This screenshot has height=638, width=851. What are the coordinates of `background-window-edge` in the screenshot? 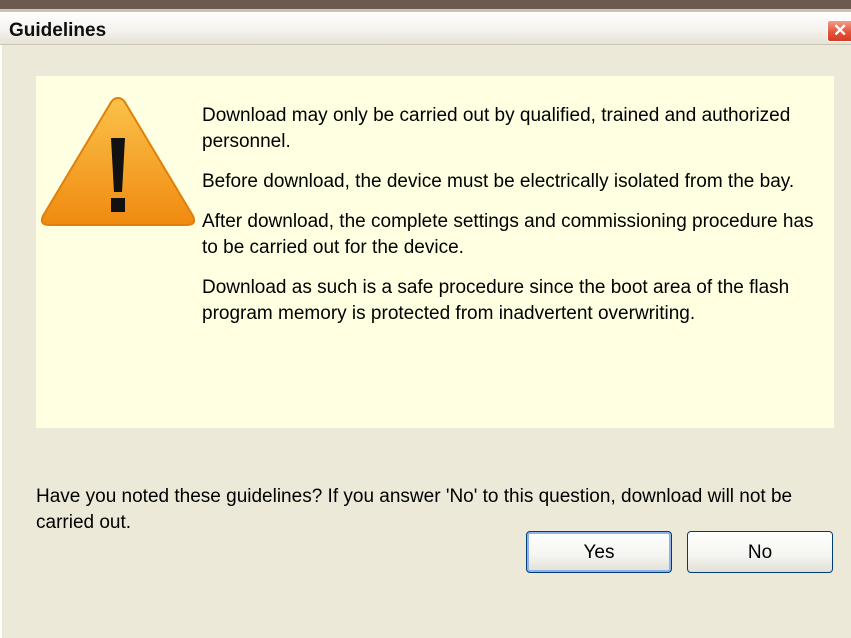 It's located at (425, 6).